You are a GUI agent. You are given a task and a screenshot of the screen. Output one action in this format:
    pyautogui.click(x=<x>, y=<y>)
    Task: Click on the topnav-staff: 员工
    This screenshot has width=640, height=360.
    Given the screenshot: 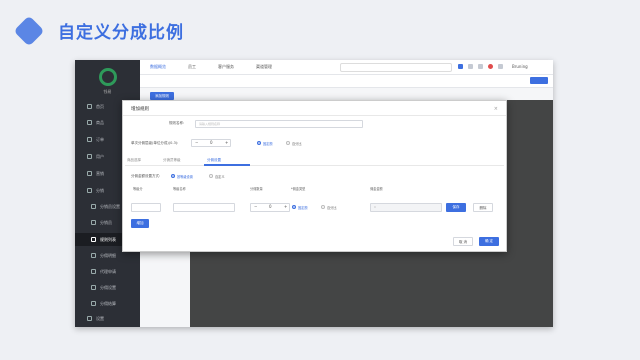 What is the action you would take?
    pyautogui.click(x=192, y=67)
    